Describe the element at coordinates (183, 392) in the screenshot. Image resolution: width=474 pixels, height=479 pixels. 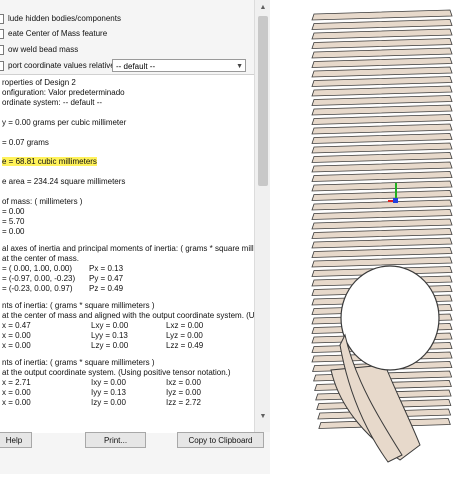
I see `moment-cell: Iyz = 0.00` at that location.